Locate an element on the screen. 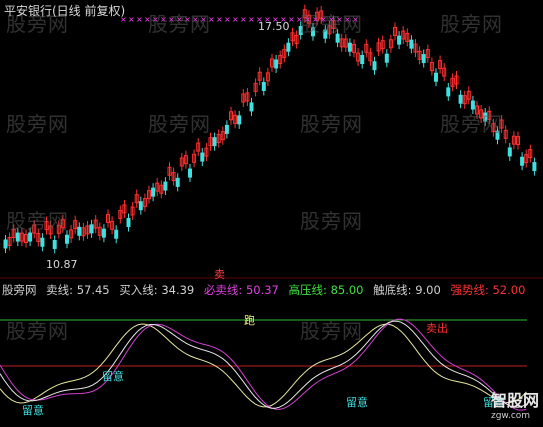 Image resolution: width=543 pixels, height=427 pixels. indicator-name: 股旁网 is located at coordinates (19, 290).